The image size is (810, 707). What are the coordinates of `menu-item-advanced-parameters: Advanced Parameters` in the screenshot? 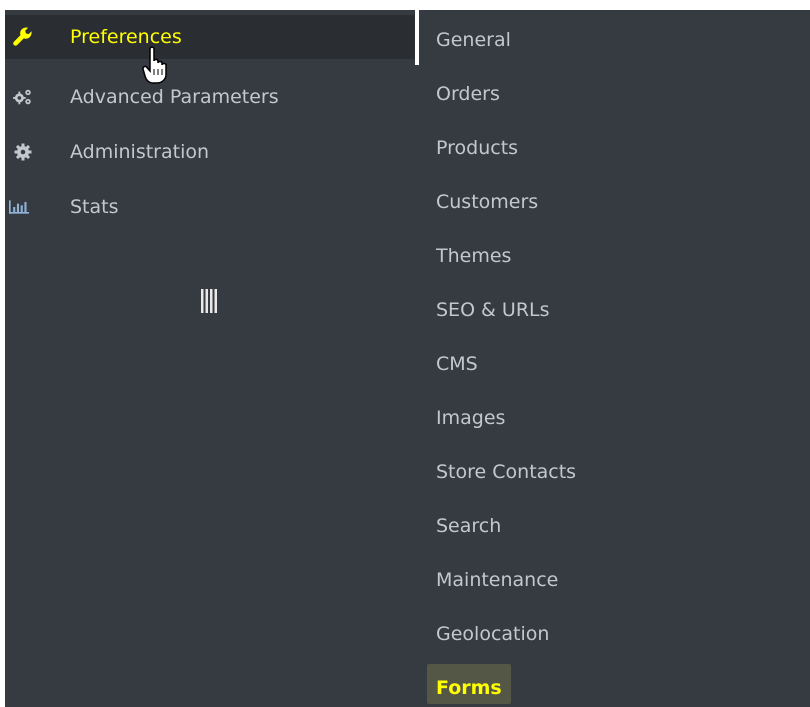 It's located at (210, 97).